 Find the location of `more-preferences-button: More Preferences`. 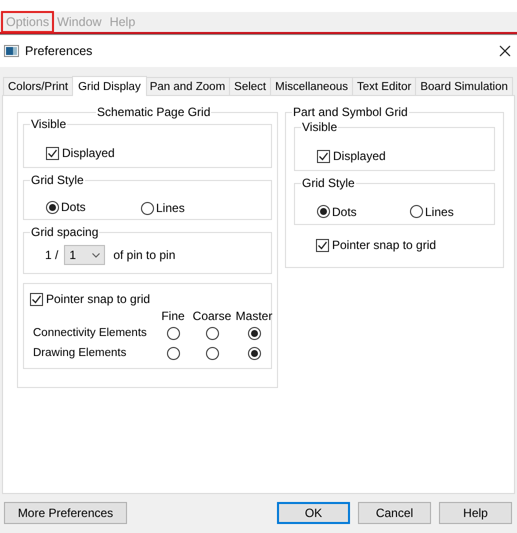

more-preferences-button: More Preferences is located at coordinates (65, 513).